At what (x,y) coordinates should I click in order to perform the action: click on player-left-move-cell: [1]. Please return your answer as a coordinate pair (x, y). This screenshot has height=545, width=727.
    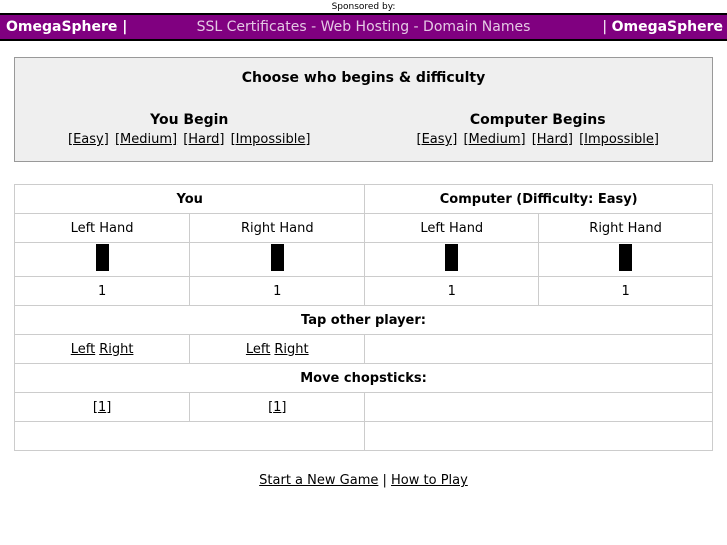
    Looking at the image, I should click on (102, 407).